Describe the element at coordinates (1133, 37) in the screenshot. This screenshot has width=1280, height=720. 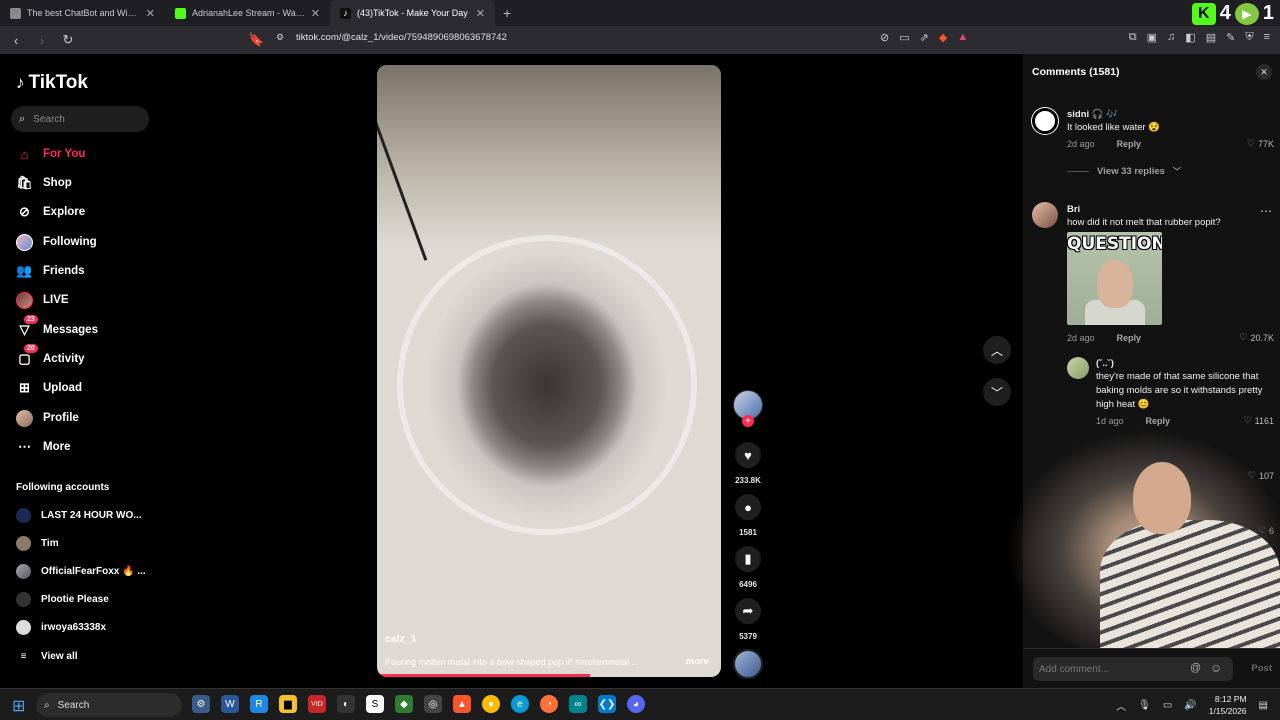
I see `extensions-icon: ⧉` at that location.